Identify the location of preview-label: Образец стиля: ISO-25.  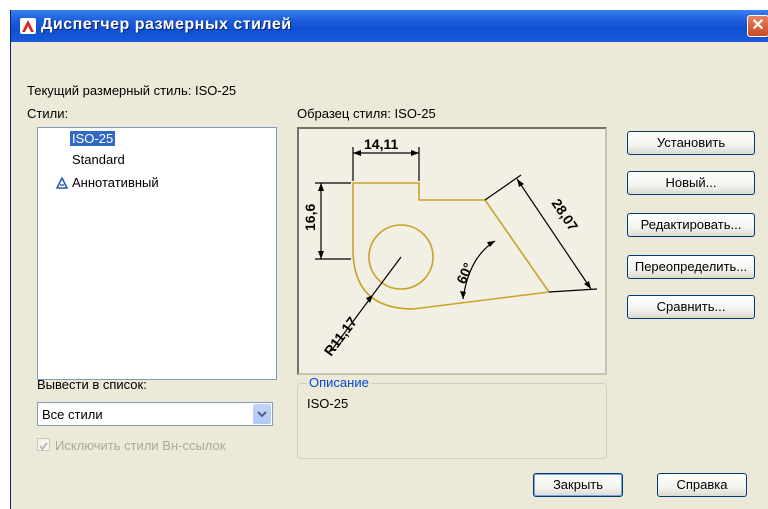
(366, 113).